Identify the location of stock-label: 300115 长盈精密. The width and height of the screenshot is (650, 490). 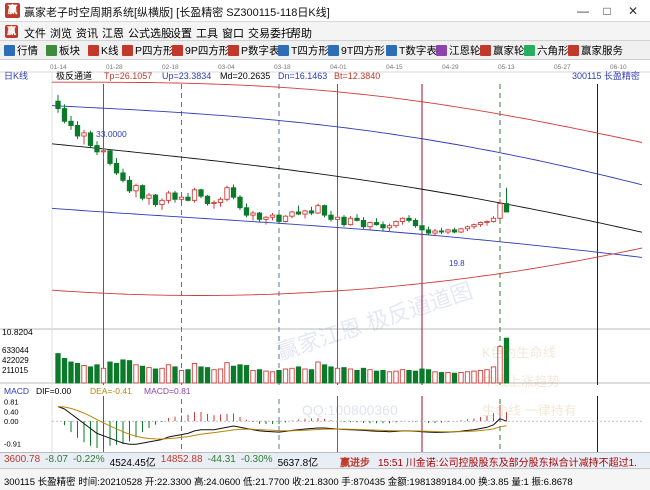
(606, 75).